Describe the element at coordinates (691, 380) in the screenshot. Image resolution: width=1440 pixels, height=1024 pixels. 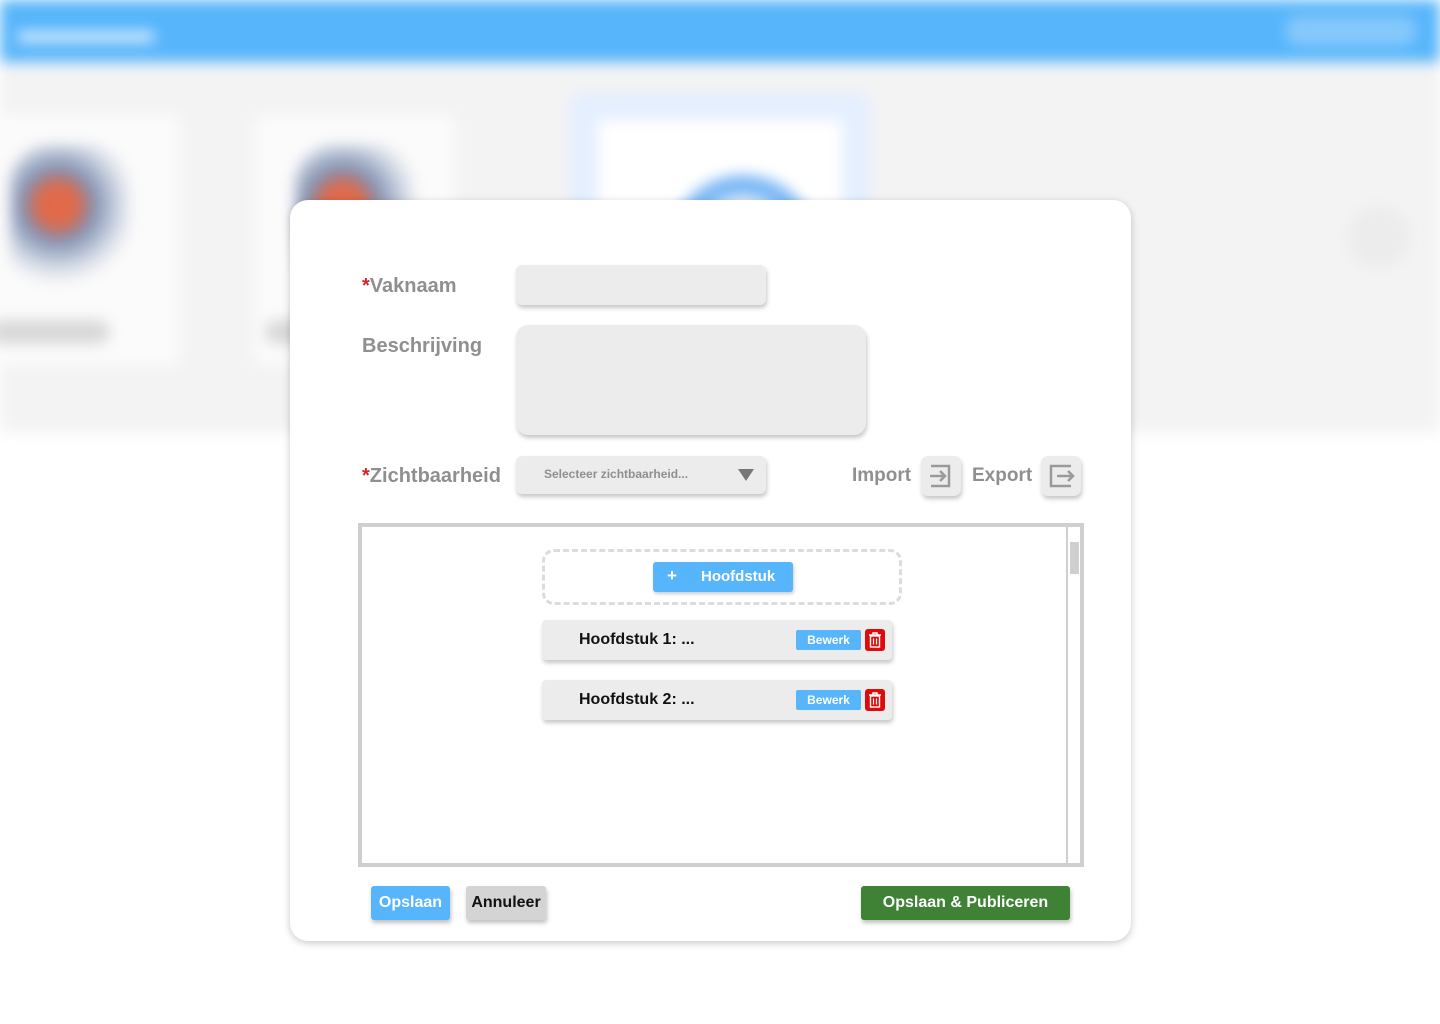
I see `description-textarea` at that location.